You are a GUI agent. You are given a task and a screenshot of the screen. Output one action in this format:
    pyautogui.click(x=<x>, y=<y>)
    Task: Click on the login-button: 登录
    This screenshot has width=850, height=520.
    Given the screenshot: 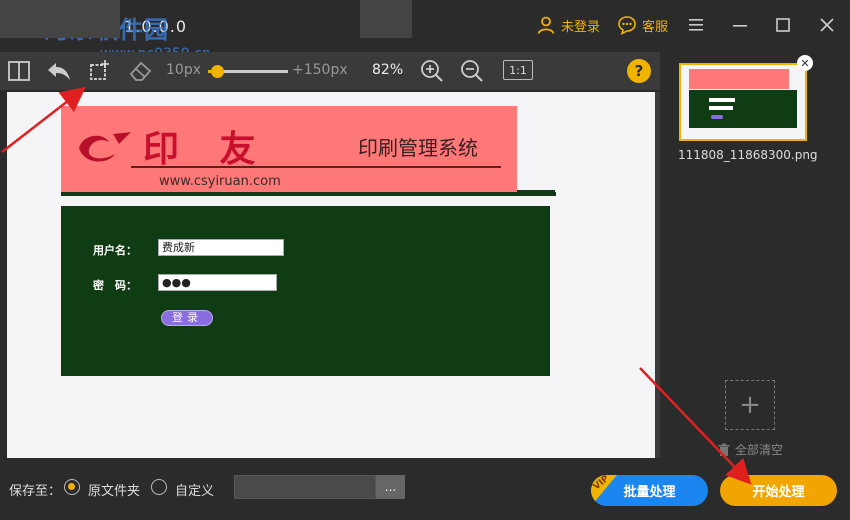 What is the action you would take?
    pyautogui.click(x=187, y=318)
    